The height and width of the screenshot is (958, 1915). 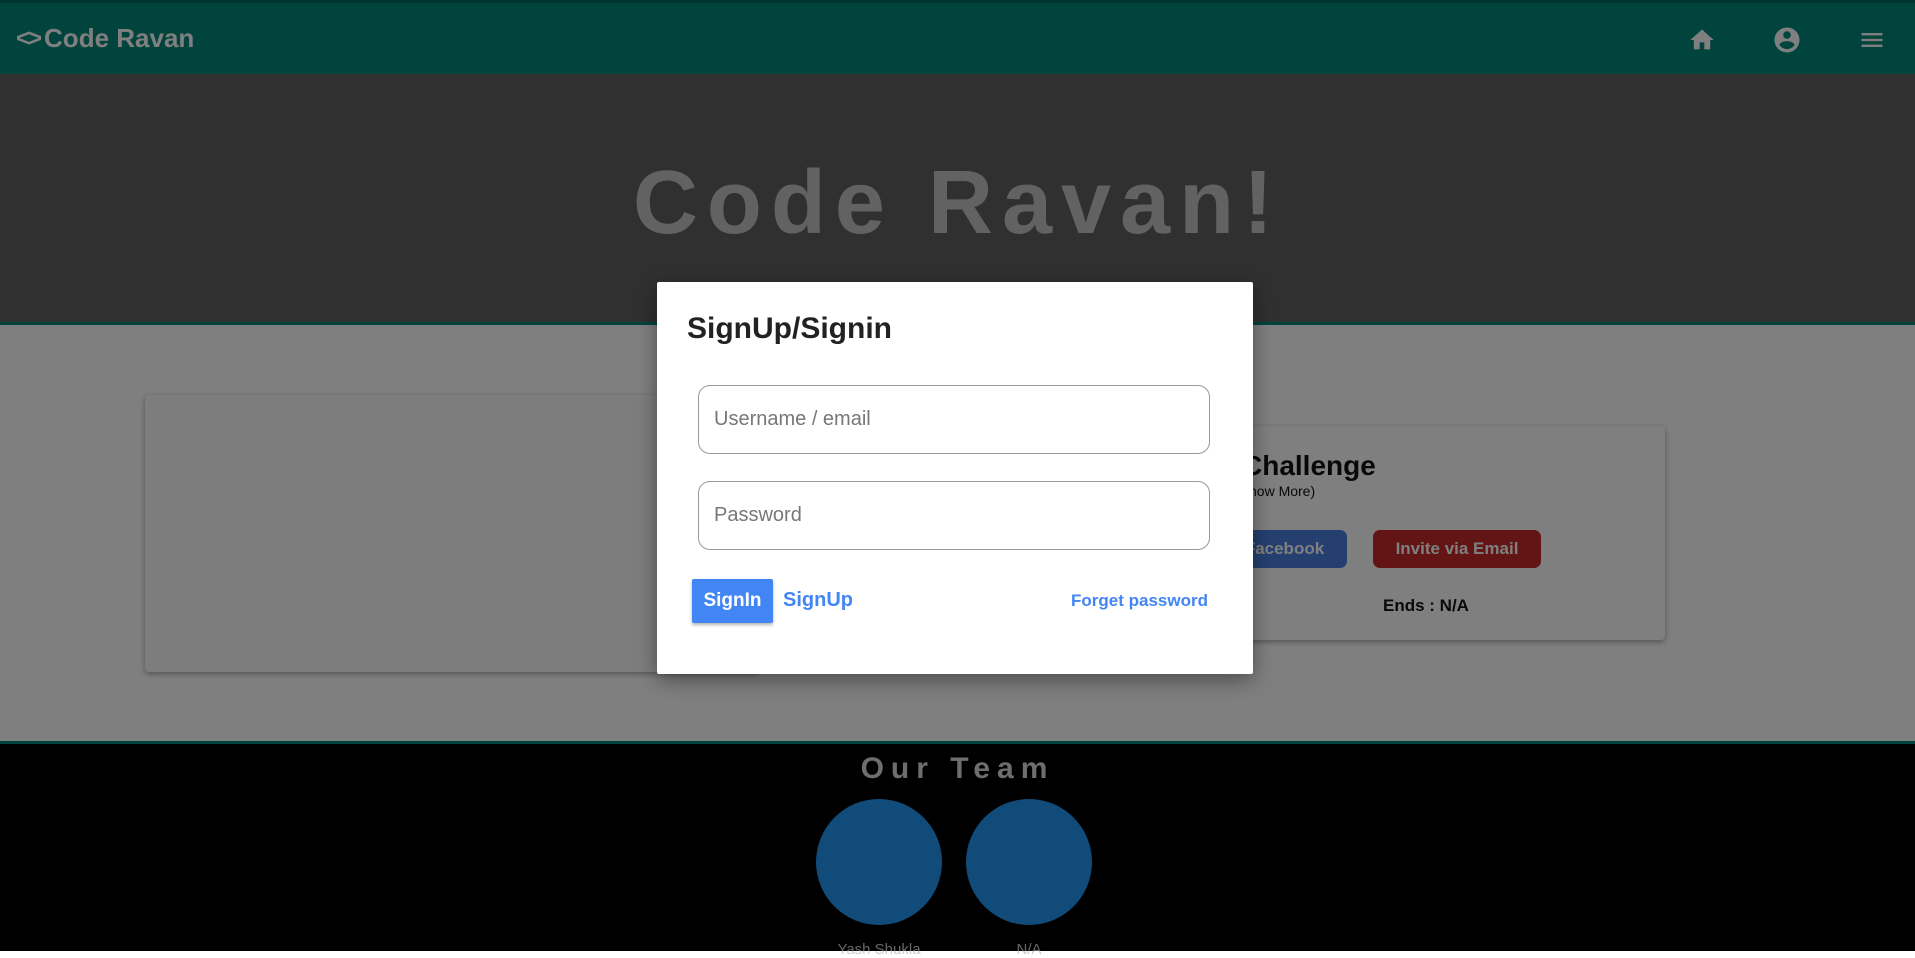 I want to click on signin-button: SignIn, so click(x=732, y=601).